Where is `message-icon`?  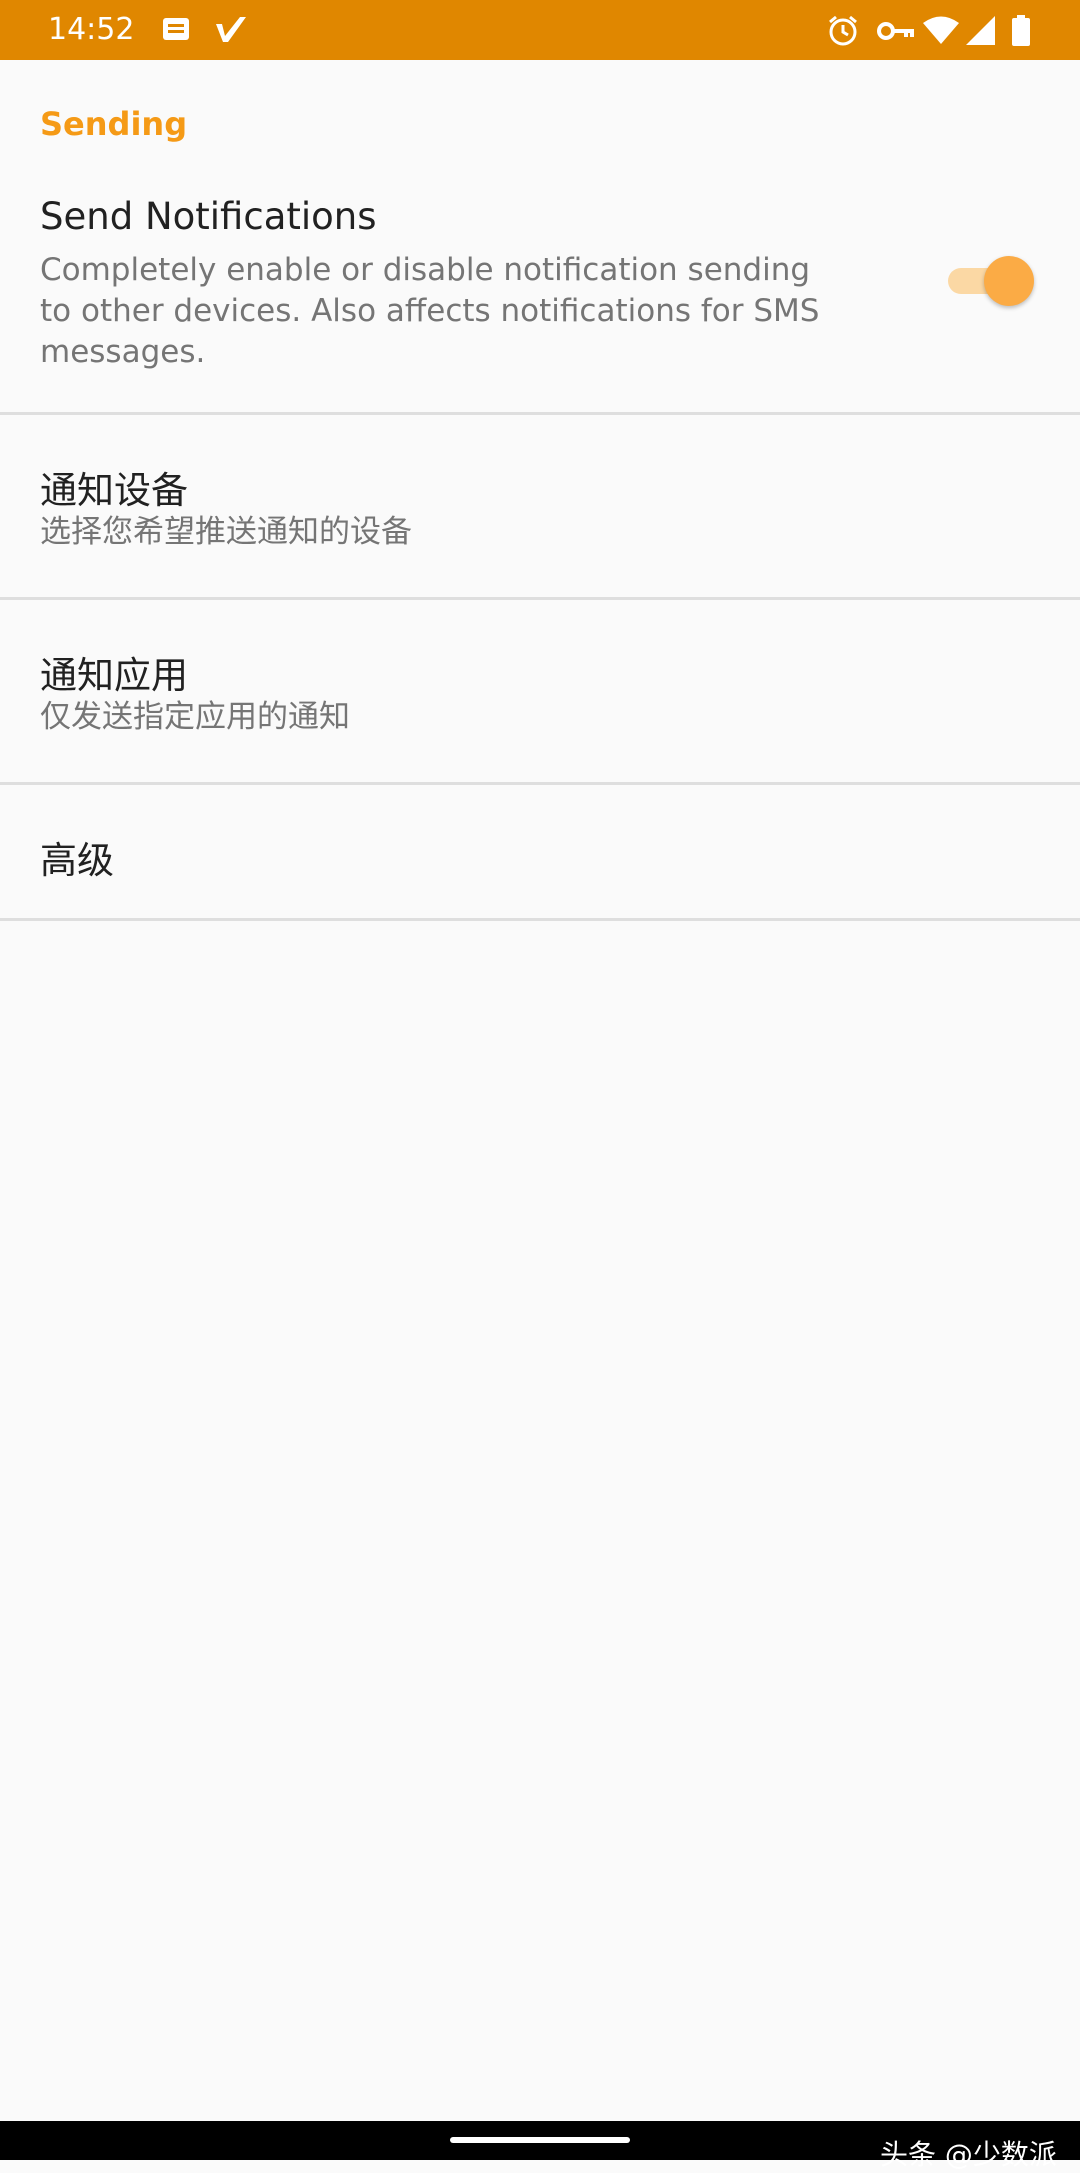
message-icon is located at coordinates (176, 32).